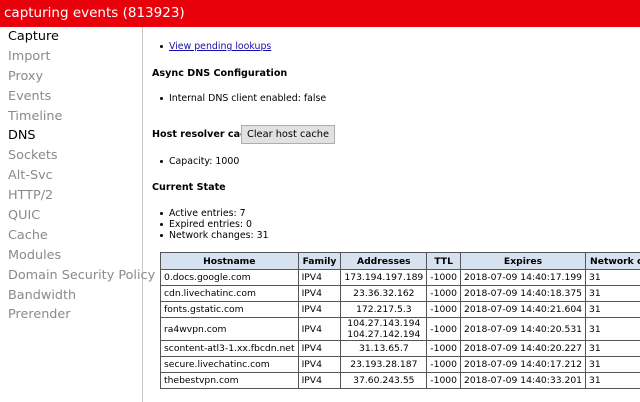 The width and height of the screenshot is (640, 402). I want to click on column-header: Addresses, so click(384, 261).